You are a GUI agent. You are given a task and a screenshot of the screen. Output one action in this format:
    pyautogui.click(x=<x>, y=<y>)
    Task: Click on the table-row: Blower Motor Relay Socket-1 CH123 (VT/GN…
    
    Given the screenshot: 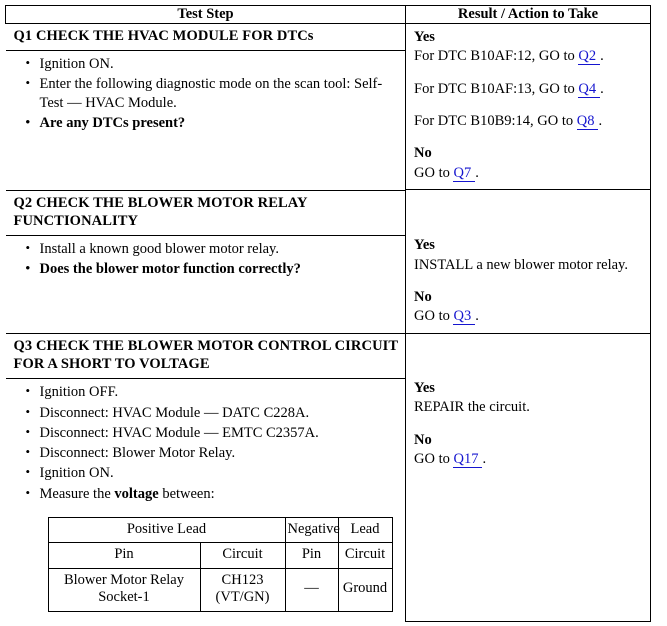 What is the action you would take?
    pyautogui.click(x=220, y=589)
    